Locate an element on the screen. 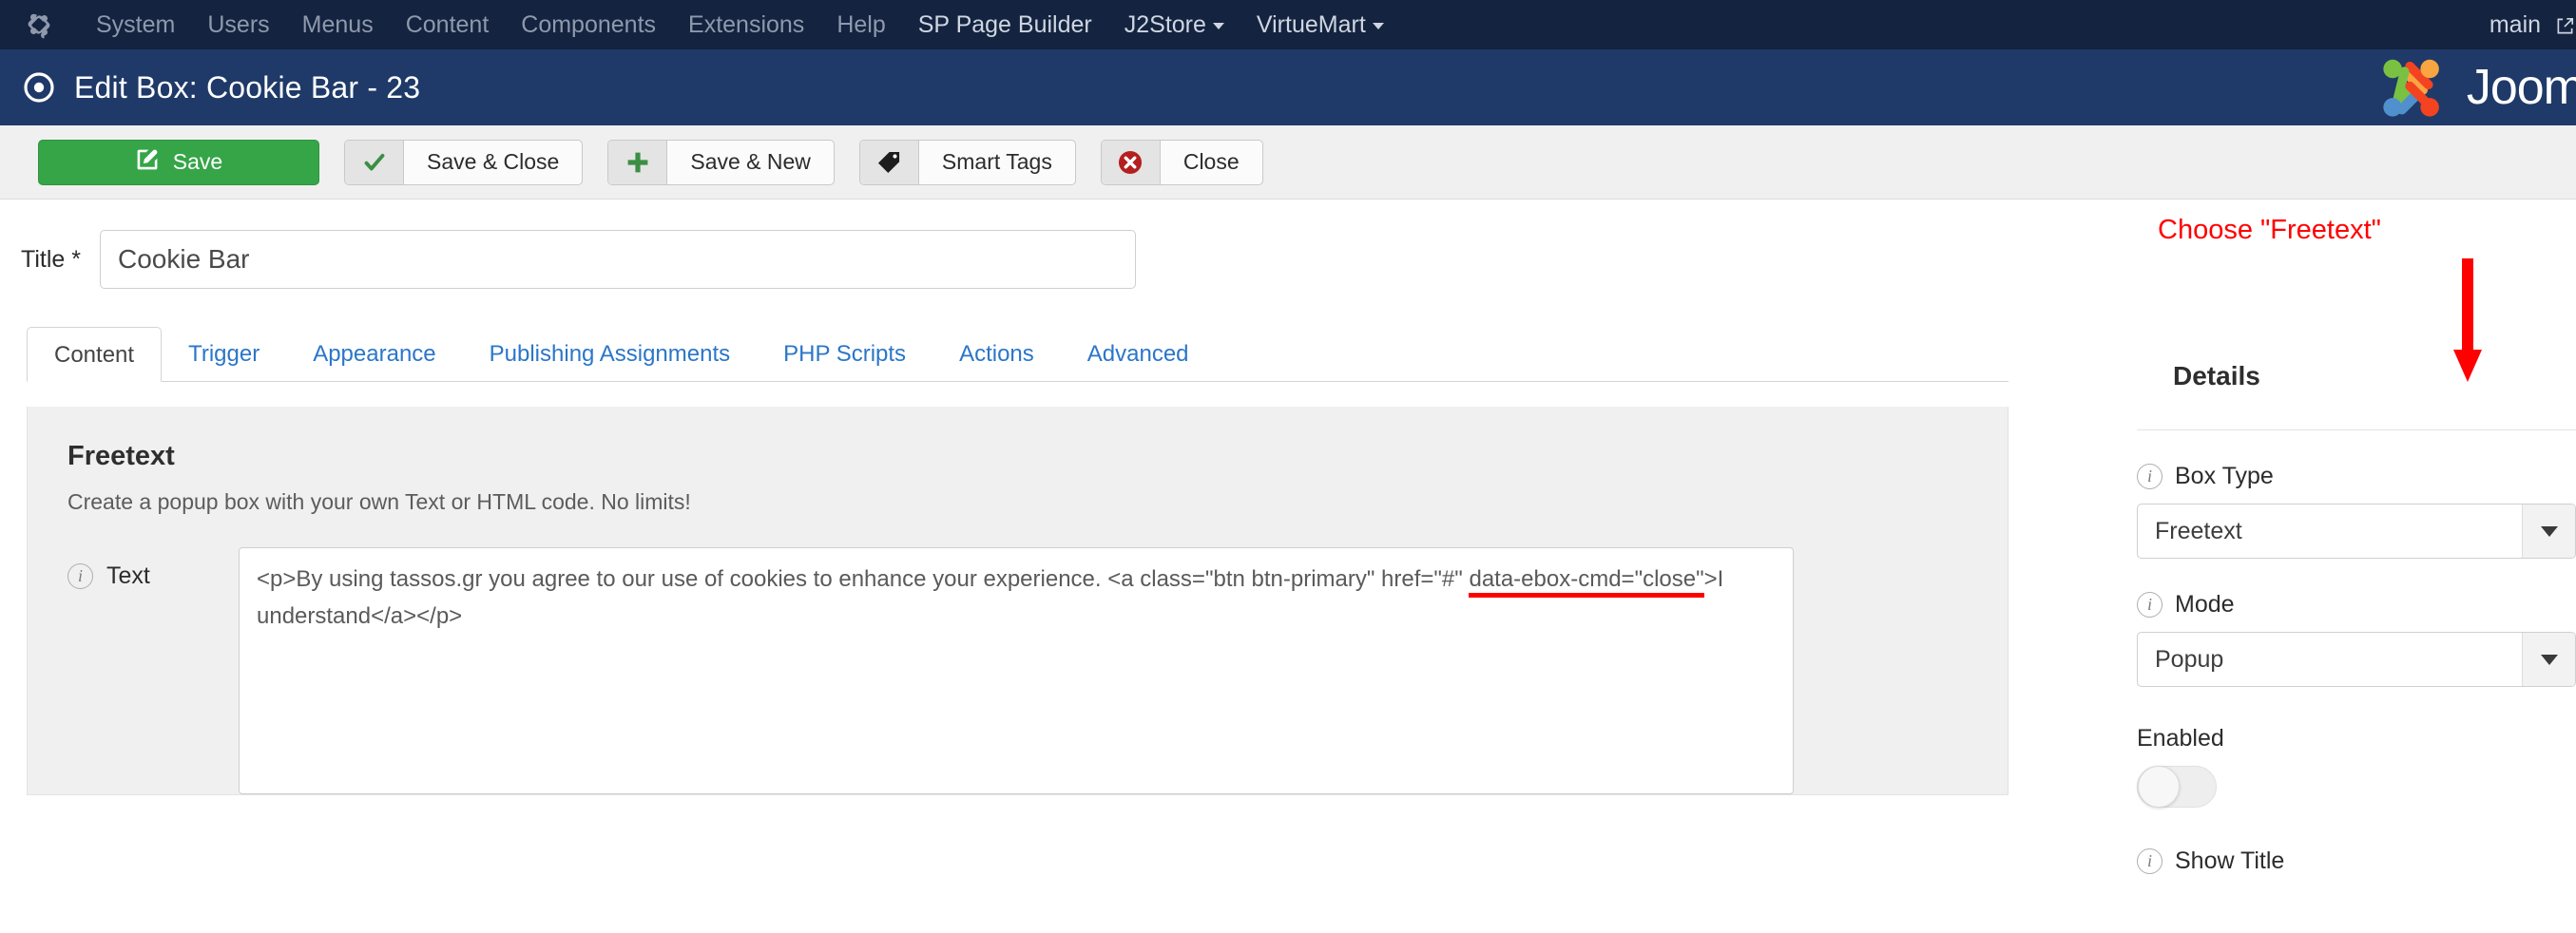  topnav-item-help: Help is located at coordinates (861, 25).